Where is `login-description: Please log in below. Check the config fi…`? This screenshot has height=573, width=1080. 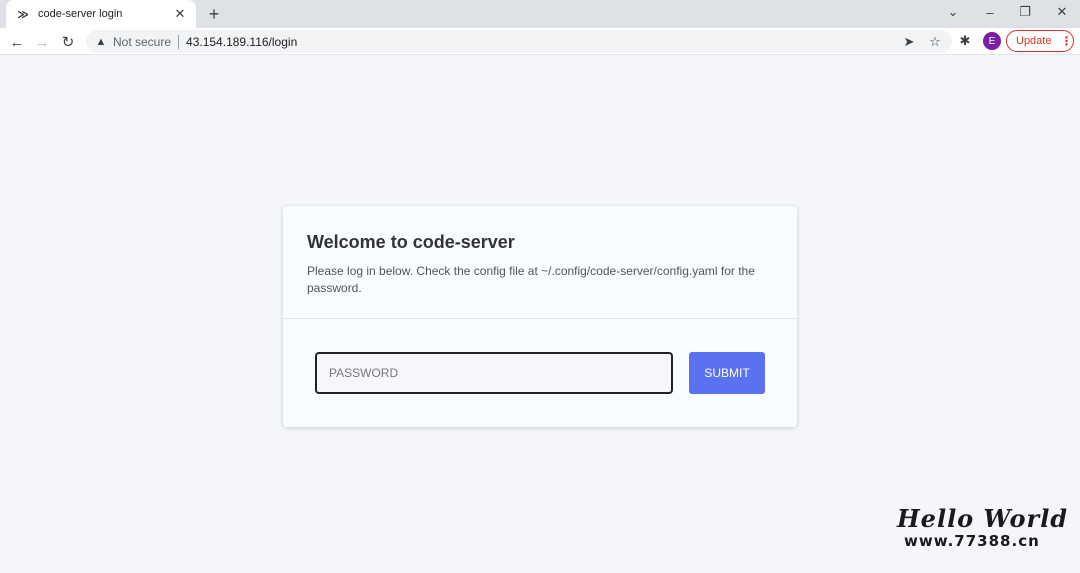
login-description: Please log in below. Check the config fi… is located at coordinates (531, 279).